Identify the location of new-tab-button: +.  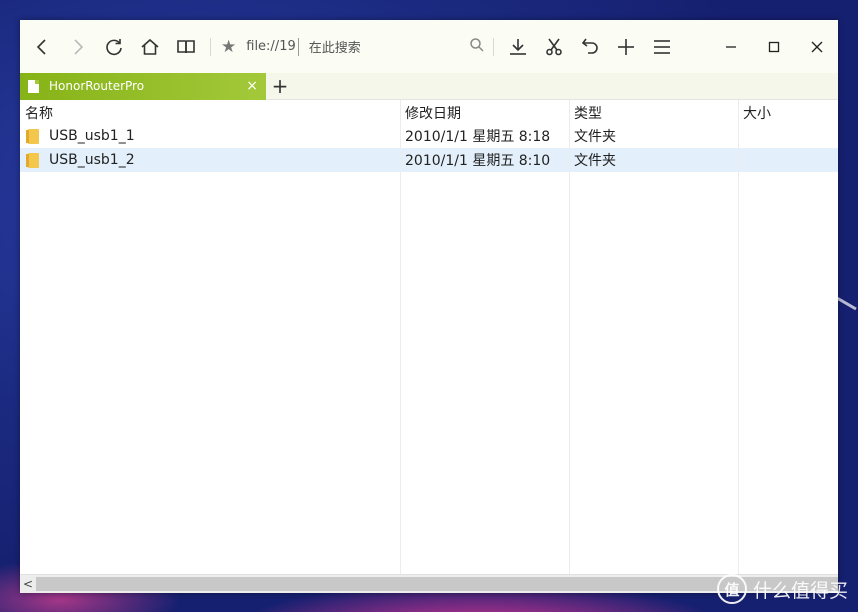
(280, 86).